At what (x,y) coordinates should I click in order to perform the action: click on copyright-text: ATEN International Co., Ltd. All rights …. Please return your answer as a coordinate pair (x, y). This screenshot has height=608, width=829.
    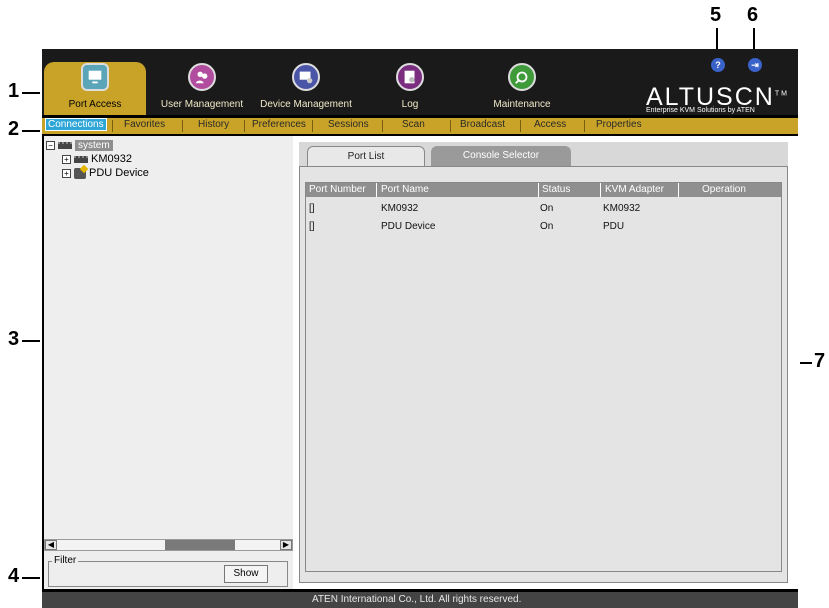
    Looking at the image, I should click on (417, 599).